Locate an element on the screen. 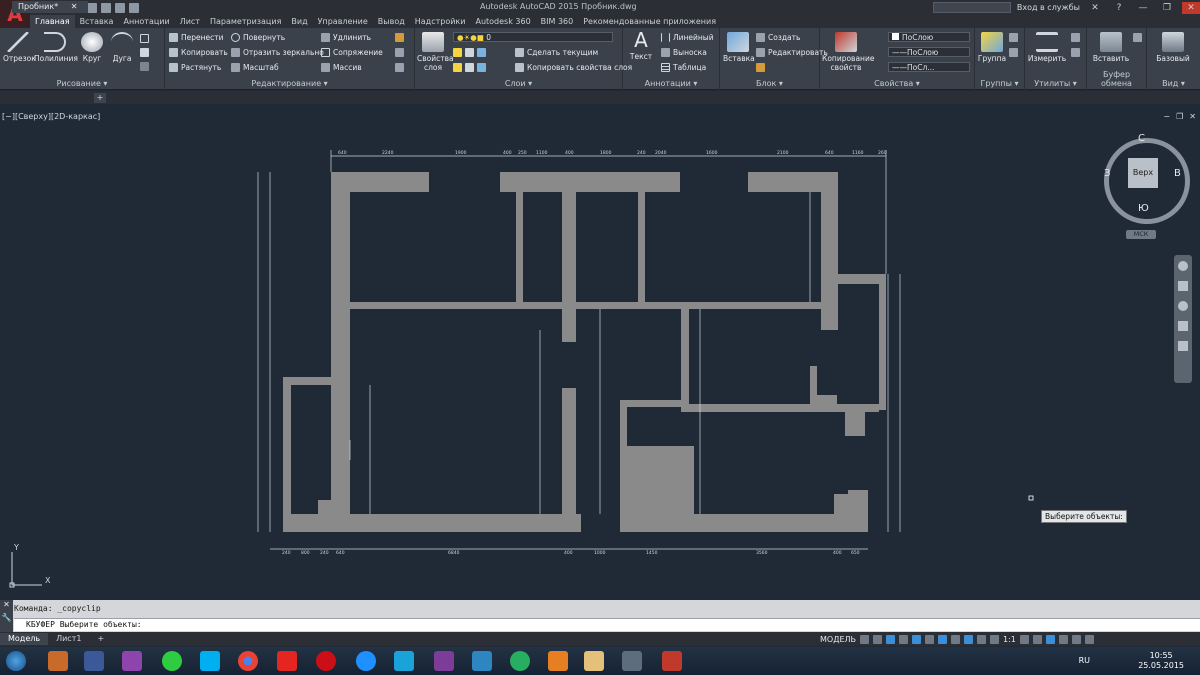  viewcube-west: З is located at coordinates (1107, 173).